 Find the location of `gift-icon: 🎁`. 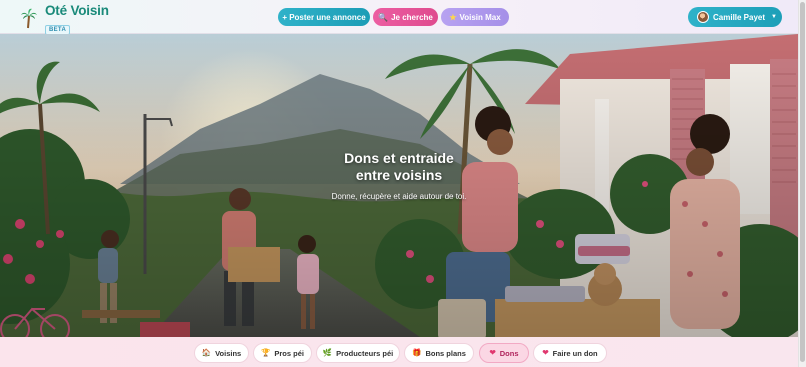

gift-icon: 🎁 is located at coordinates (417, 353).